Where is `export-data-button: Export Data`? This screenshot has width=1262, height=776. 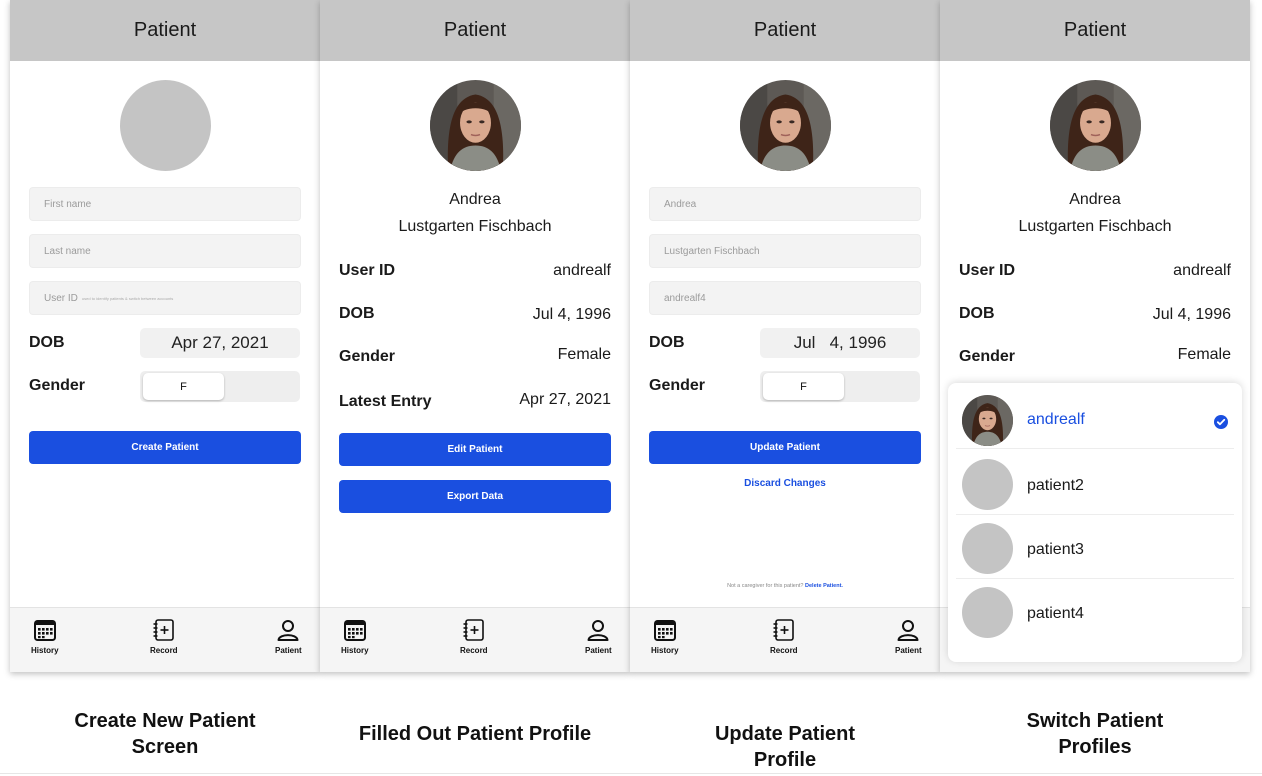
export-data-button: Export Data is located at coordinates (475, 496).